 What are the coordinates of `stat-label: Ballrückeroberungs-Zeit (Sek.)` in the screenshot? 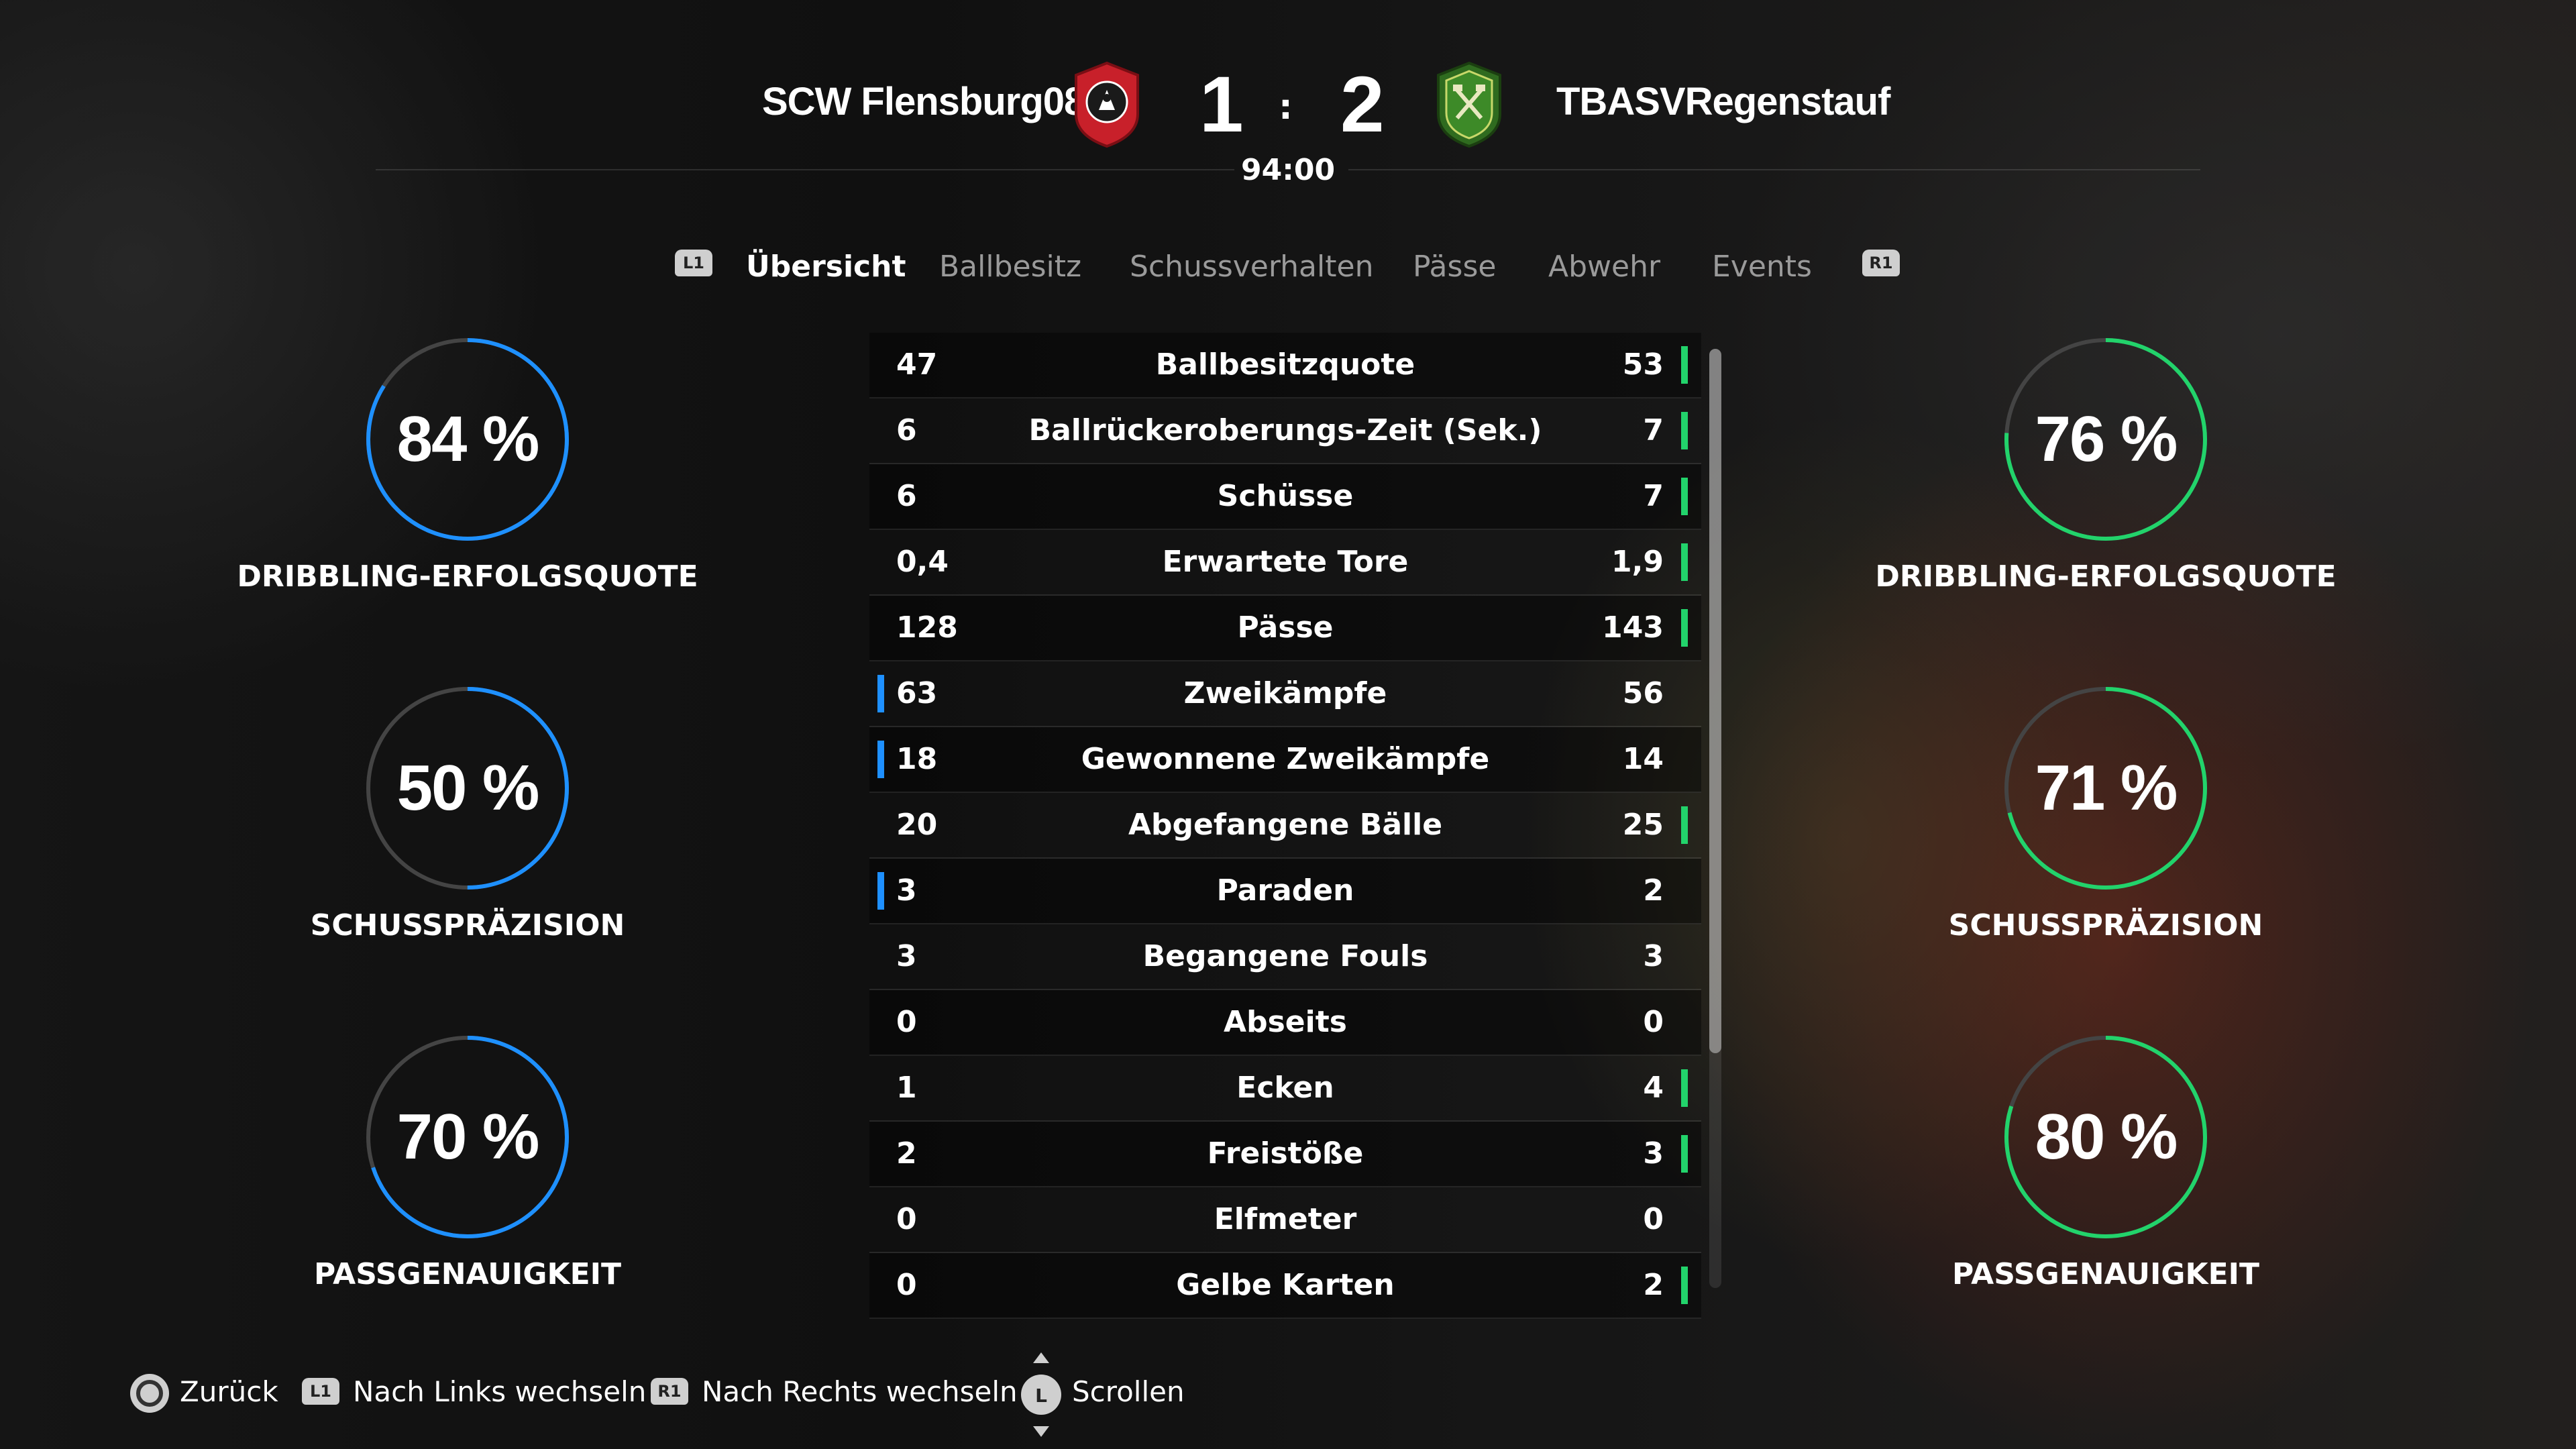 It's located at (1285, 430).